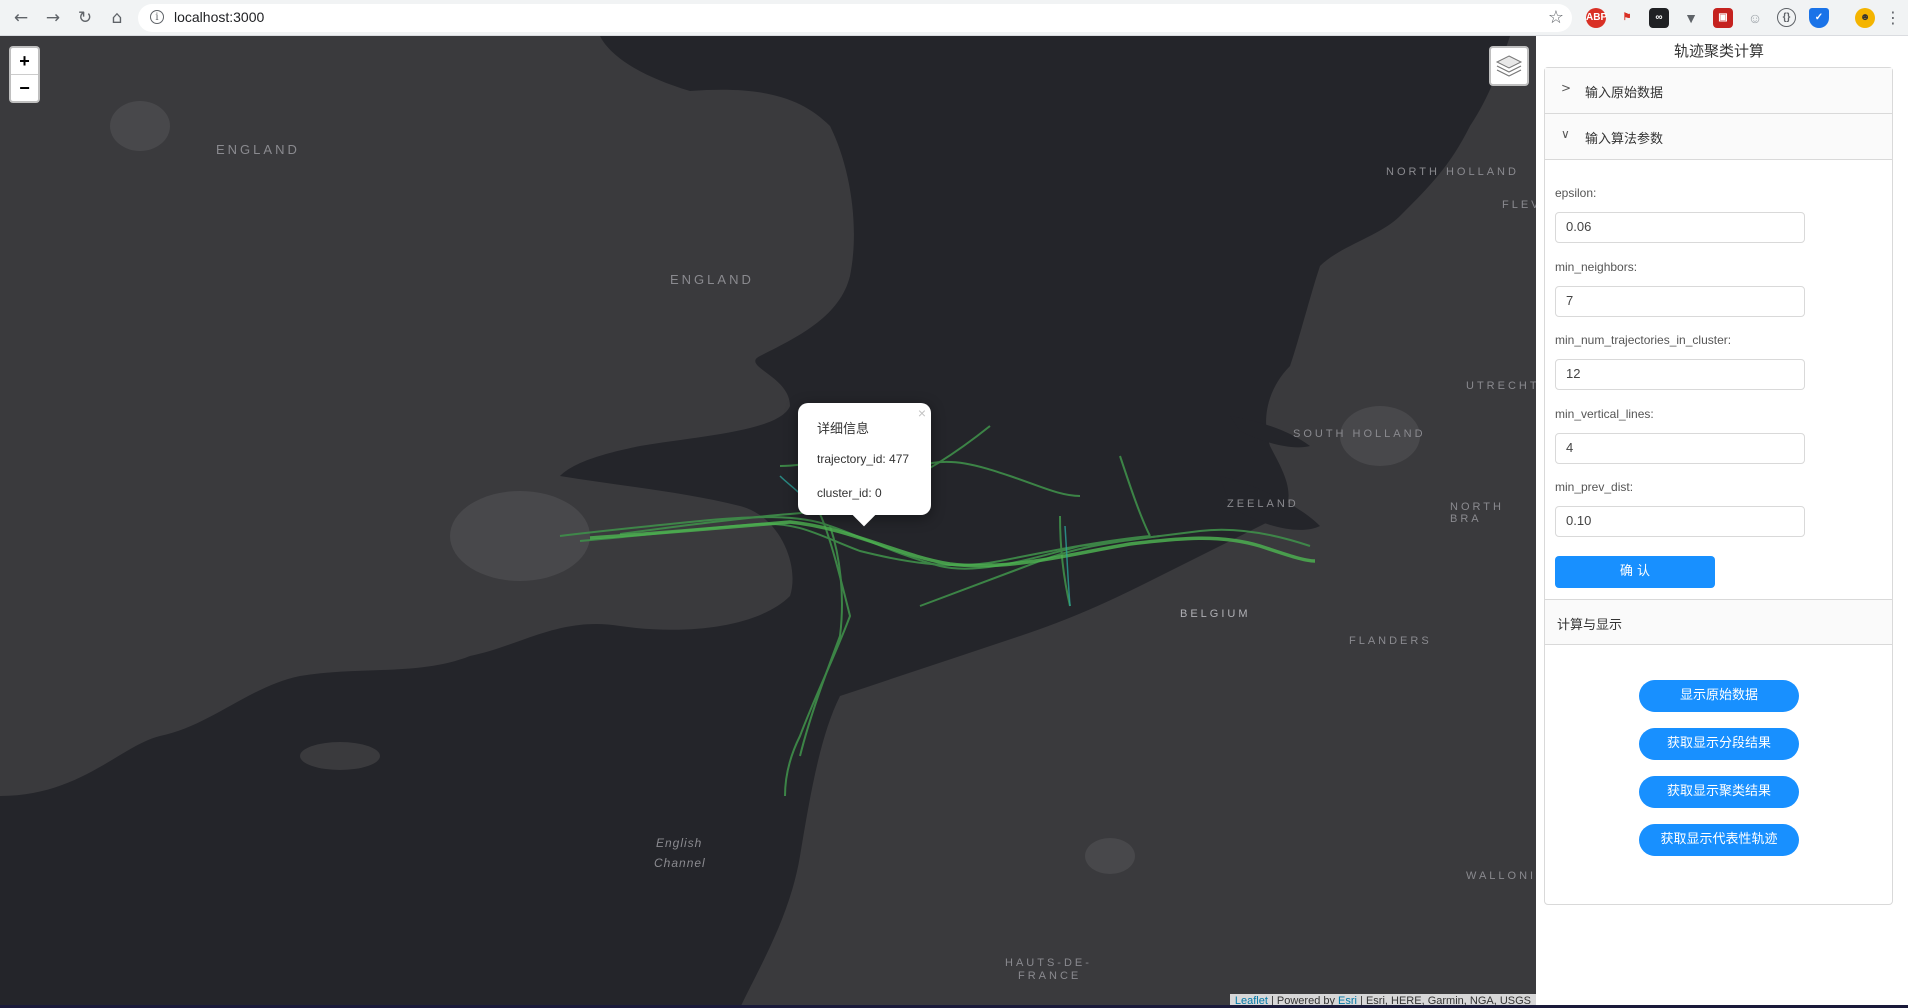 Image resolution: width=1908 pixels, height=1008 pixels. Describe the element at coordinates (849, 493) in the screenshot. I see `cluster-id: cluster_id: 0` at that location.